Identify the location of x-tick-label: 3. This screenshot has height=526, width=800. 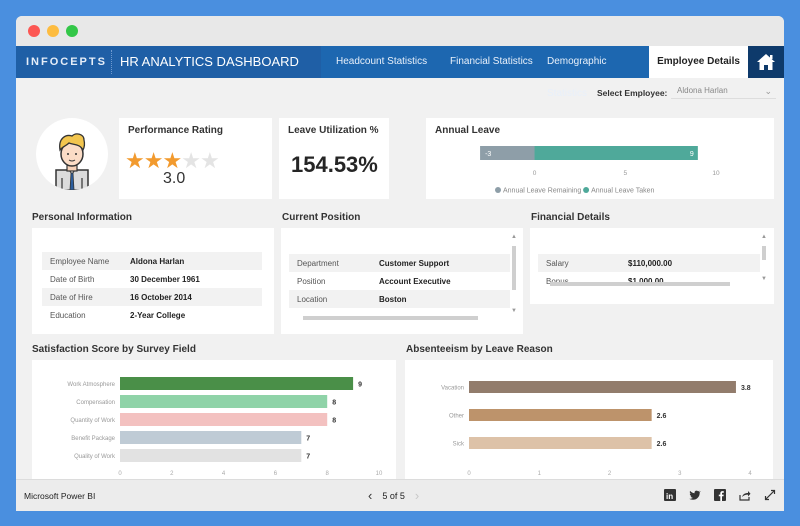
(680, 474).